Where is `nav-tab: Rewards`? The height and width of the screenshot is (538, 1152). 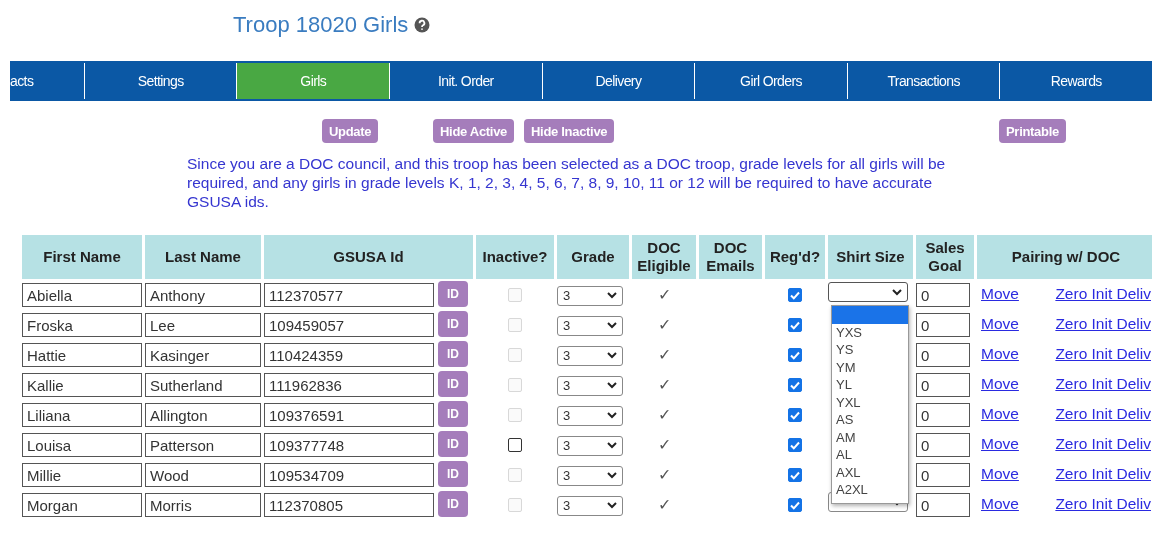
nav-tab: Rewards is located at coordinates (1075, 81).